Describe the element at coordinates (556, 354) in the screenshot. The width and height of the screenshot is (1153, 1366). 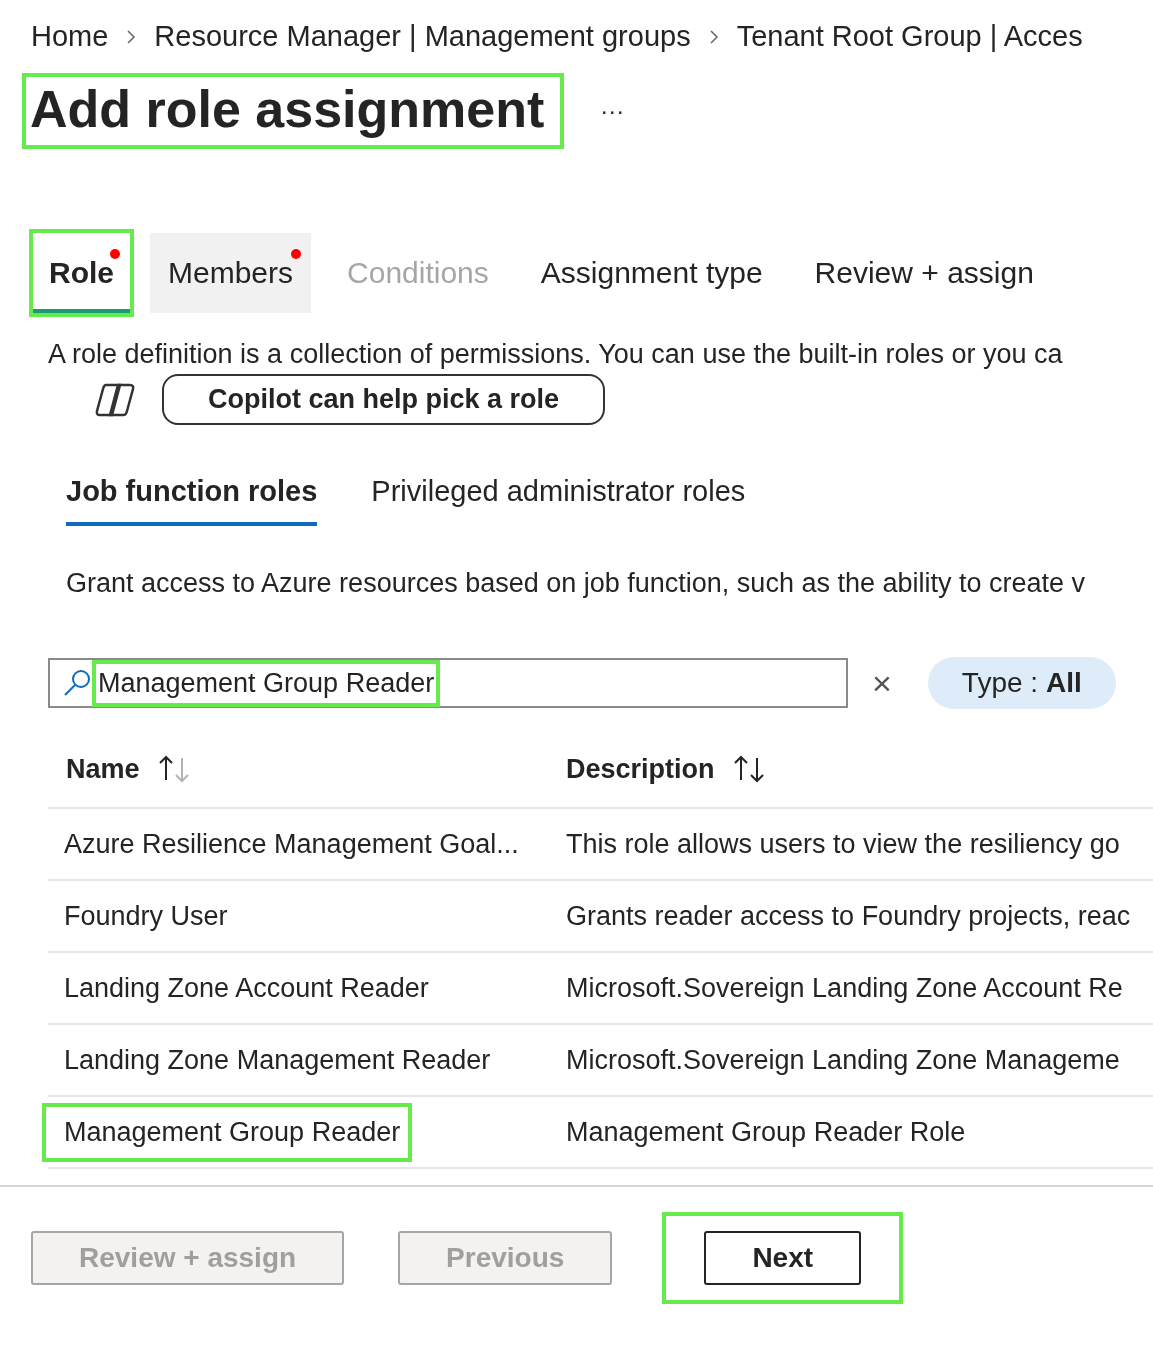
I see `intro-text: A role definition is a collection of permissions. You can use the built-in roles or you ca` at that location.